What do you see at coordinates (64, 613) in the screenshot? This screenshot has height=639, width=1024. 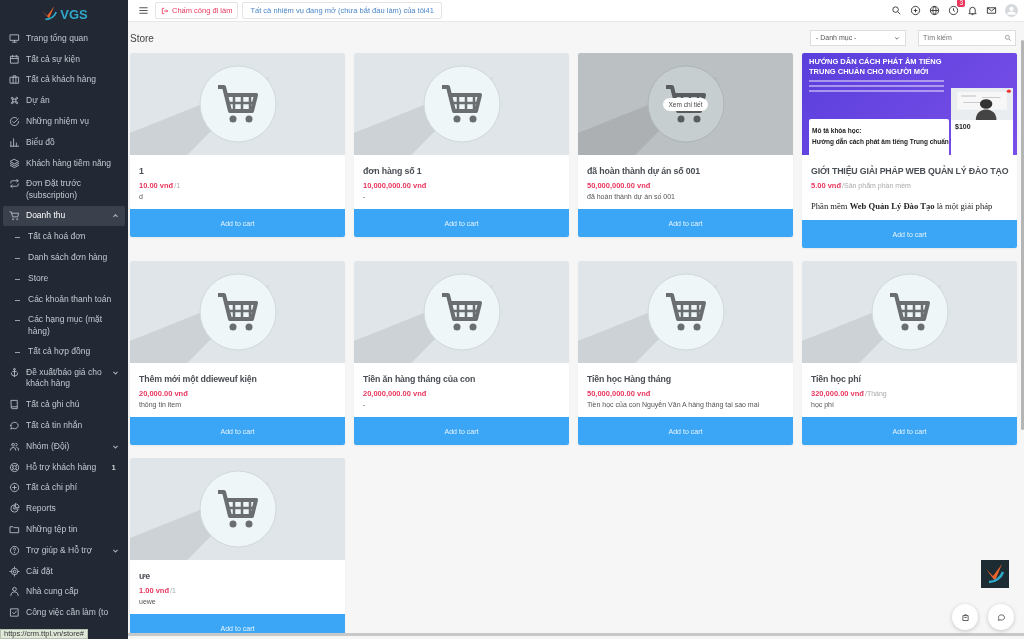 I see `sidebar-item: Công việc cần làm (to` at bounding box center [64, 613].